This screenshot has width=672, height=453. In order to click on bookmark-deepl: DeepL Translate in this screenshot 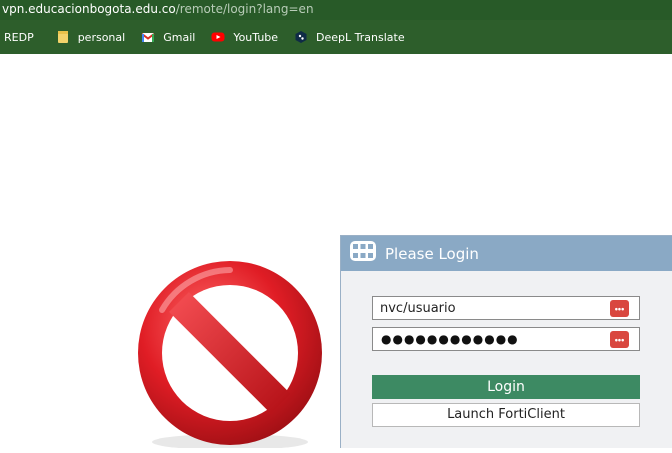, I will do `click(349, 37)`.